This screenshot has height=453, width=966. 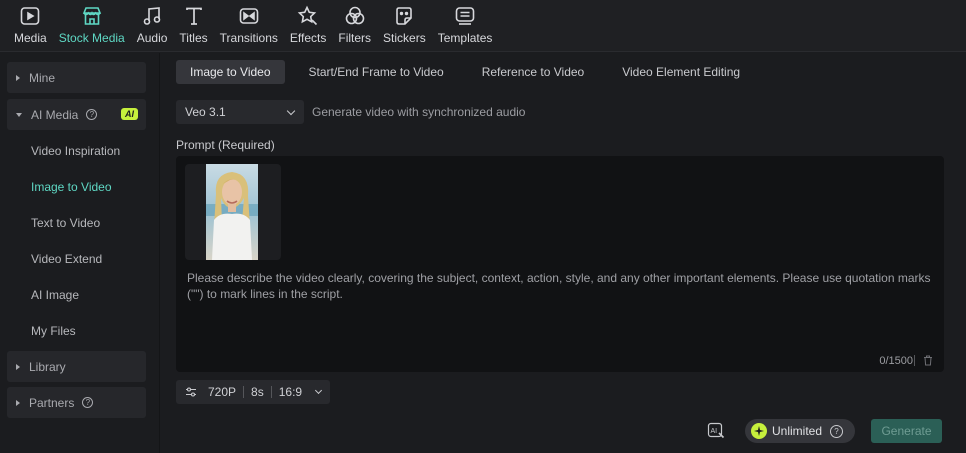 I want to click on sidebar-section-mine: Mine, so click(x=76, y=77).